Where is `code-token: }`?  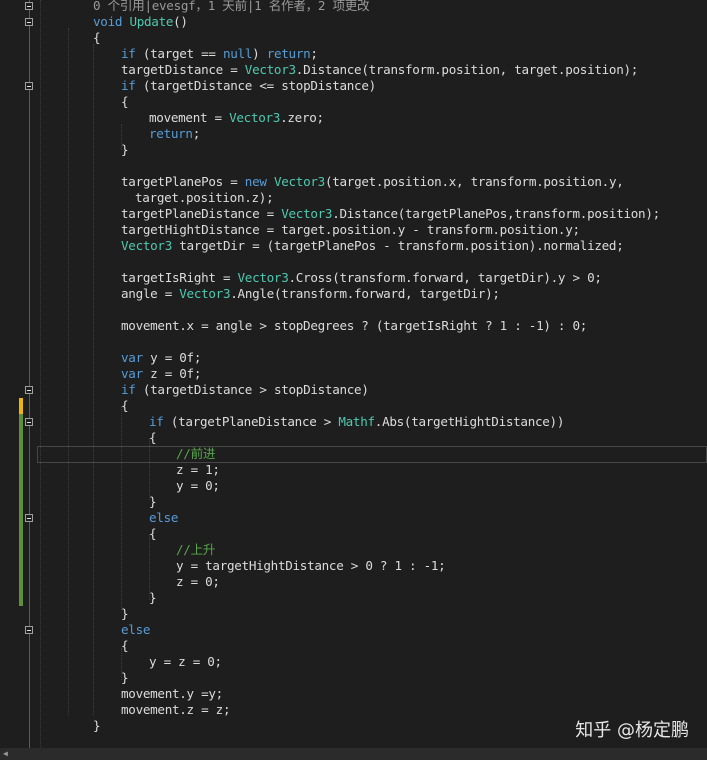 code-token: } is located at coordinates (153, 501).